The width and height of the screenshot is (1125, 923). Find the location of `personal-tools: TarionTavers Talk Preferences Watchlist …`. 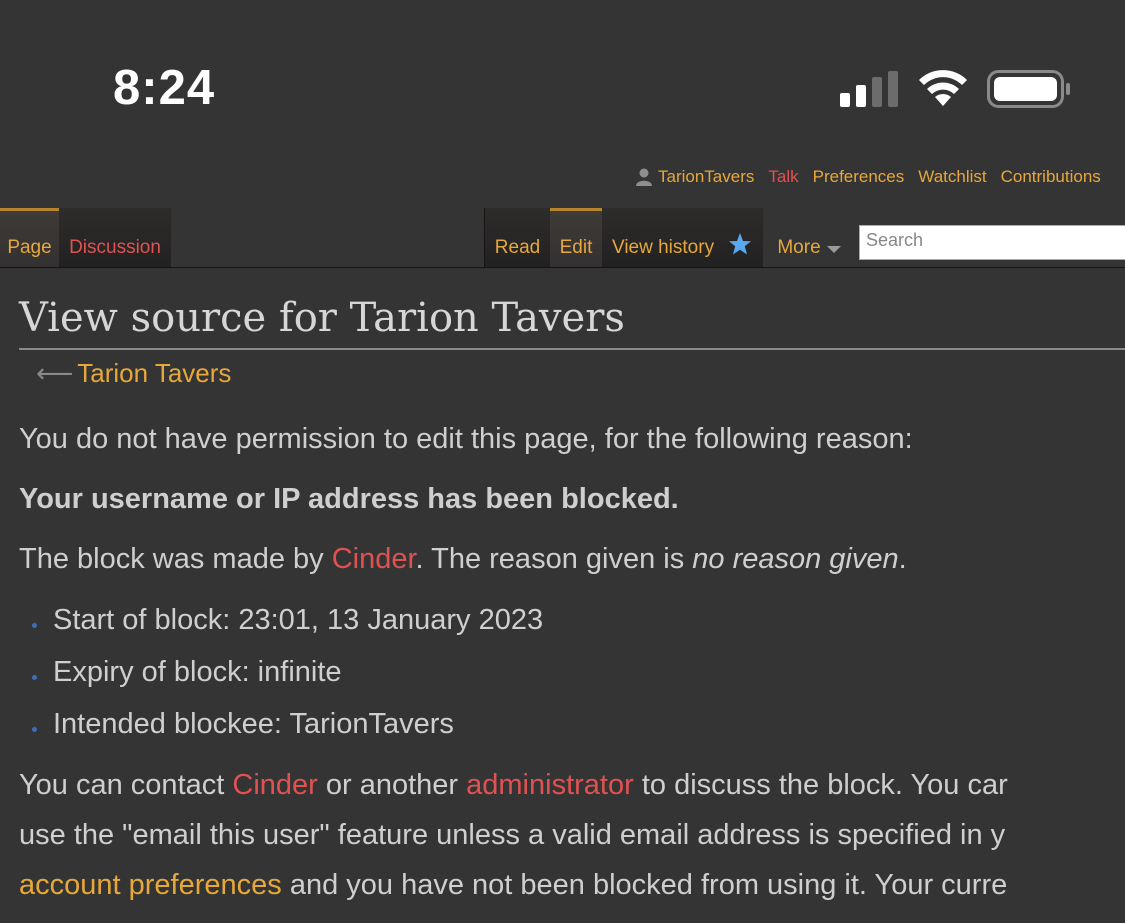

personal-tools: TarionTavers Talk Preferences Watchlist … is located at coordinates (875, 177).